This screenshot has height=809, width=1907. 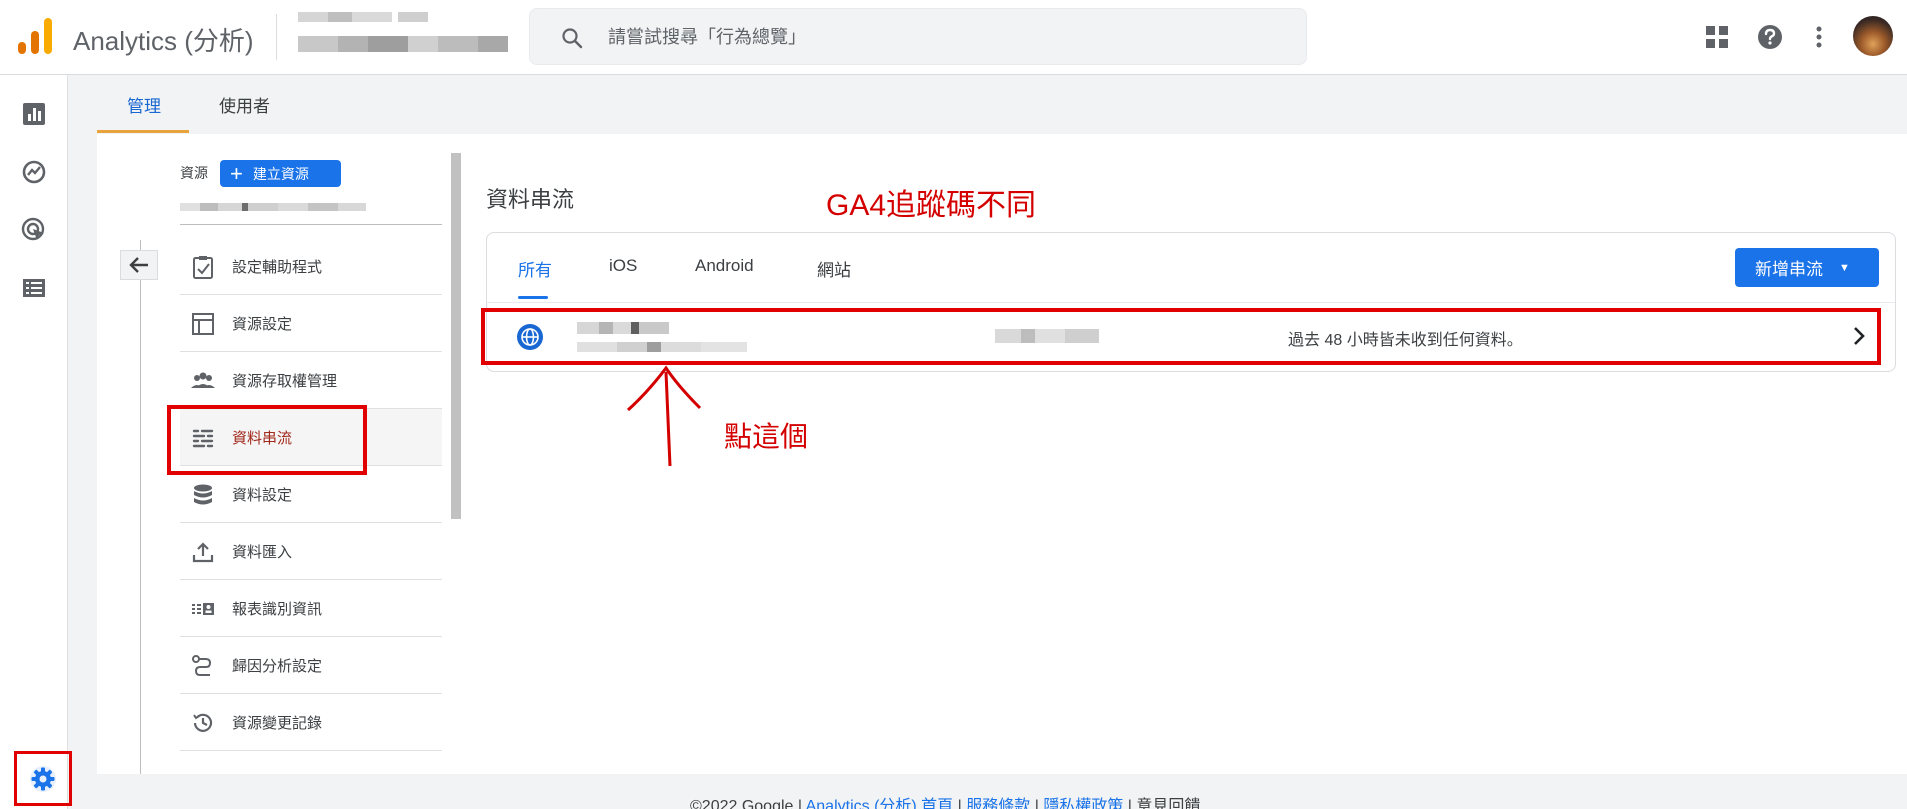 What do you see at coordinates (456, 336) in the screenshot?
I see `menu-scrollbar` at bounding box center [456, 336].